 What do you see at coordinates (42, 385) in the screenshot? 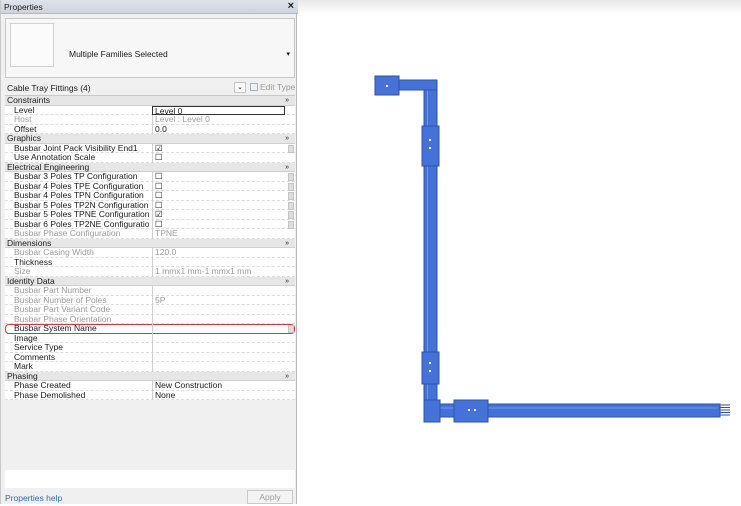
I see `property-name: Phase Created` at bounding box center [42, 385].